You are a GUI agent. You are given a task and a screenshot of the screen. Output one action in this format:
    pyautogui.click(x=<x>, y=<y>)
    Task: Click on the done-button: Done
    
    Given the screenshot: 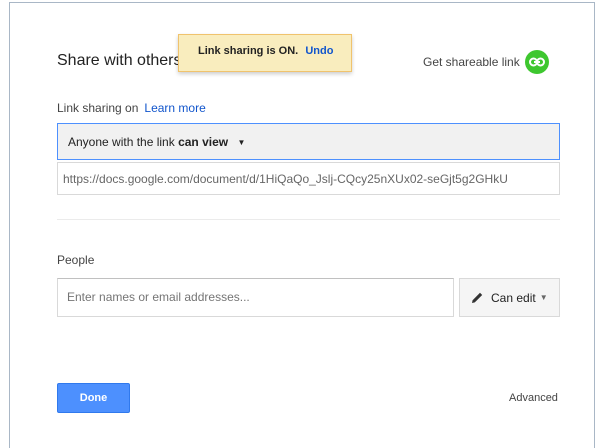 What is the action you would take?
    pyautogui.click(x=93, y=398)
    